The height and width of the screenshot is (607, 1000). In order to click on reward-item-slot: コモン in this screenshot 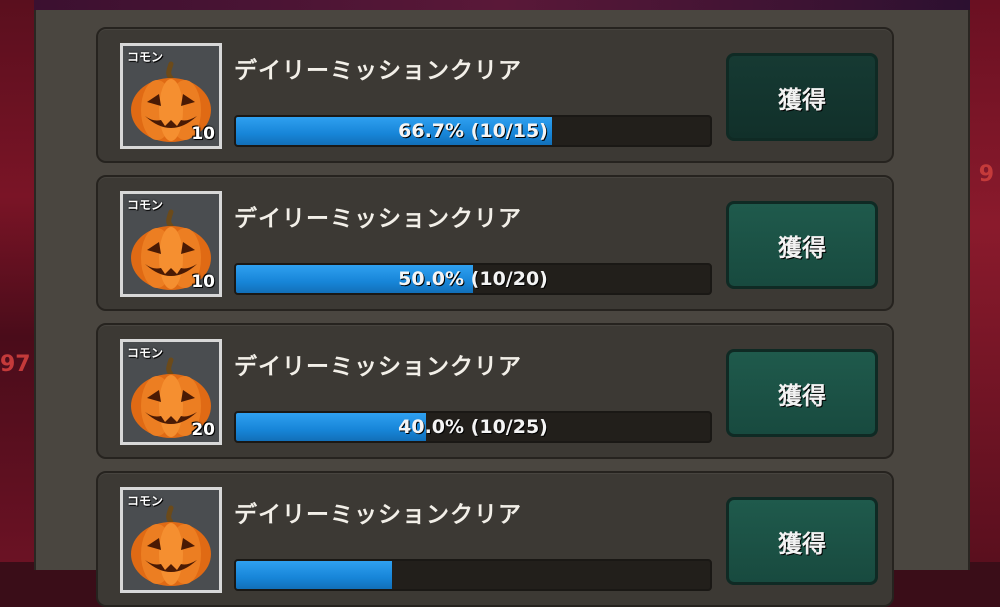, I will do `click(171, 540)`.